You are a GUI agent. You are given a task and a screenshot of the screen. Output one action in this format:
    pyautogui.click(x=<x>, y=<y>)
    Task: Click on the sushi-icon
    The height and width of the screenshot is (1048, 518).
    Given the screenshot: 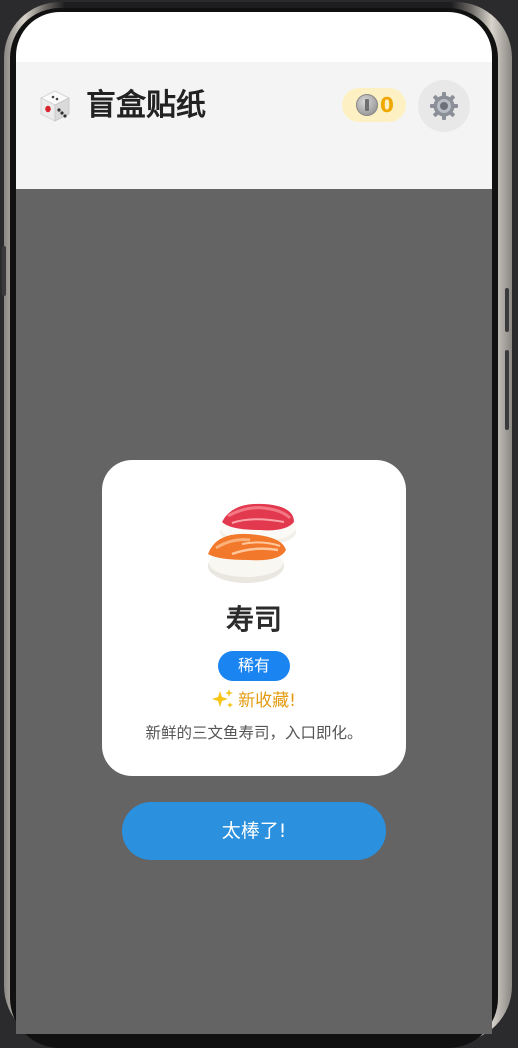 What is the action you would take?
    pyautogui.click(x=252, y=543)
    